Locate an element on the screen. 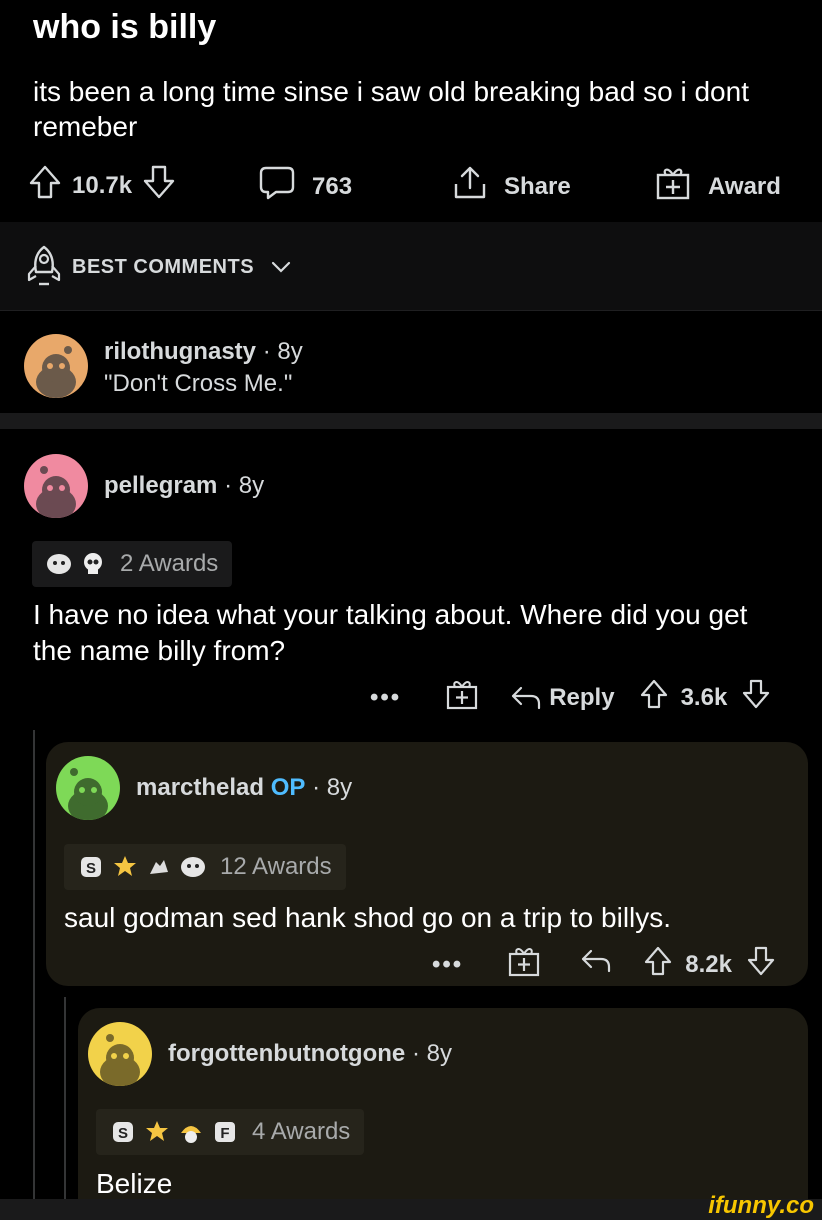 The width and height of the screenshot is (822, 1220). svg-text: F is located at coordinates (224, 1133).